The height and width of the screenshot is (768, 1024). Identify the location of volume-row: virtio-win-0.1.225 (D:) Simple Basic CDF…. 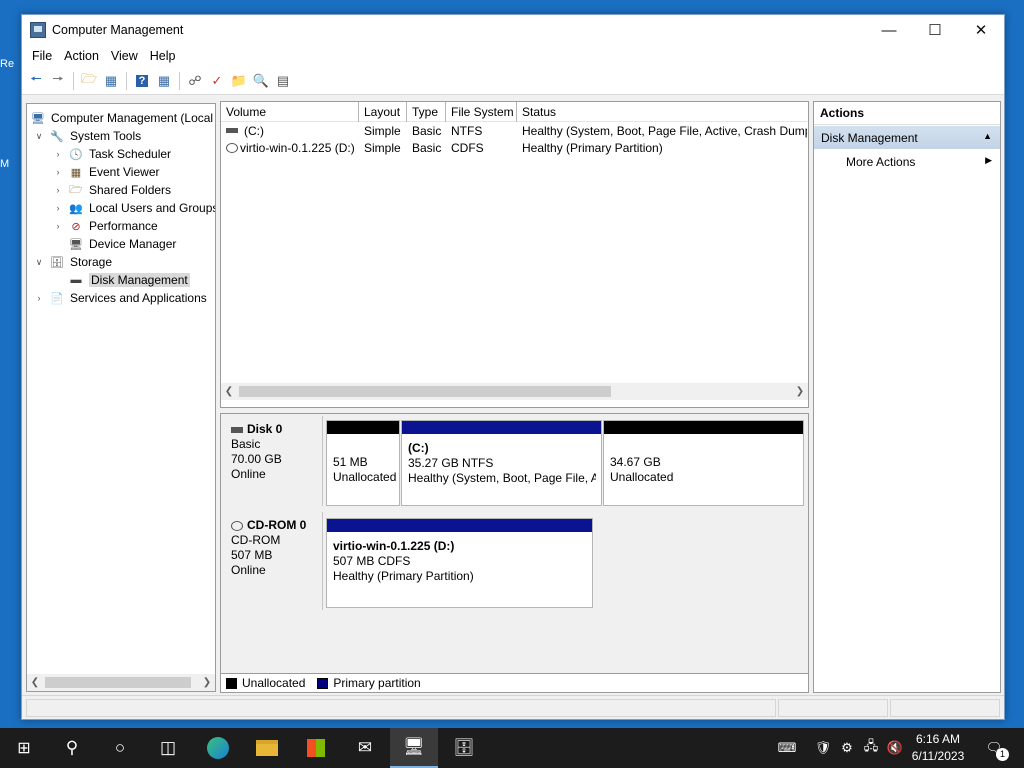
(514, 147).